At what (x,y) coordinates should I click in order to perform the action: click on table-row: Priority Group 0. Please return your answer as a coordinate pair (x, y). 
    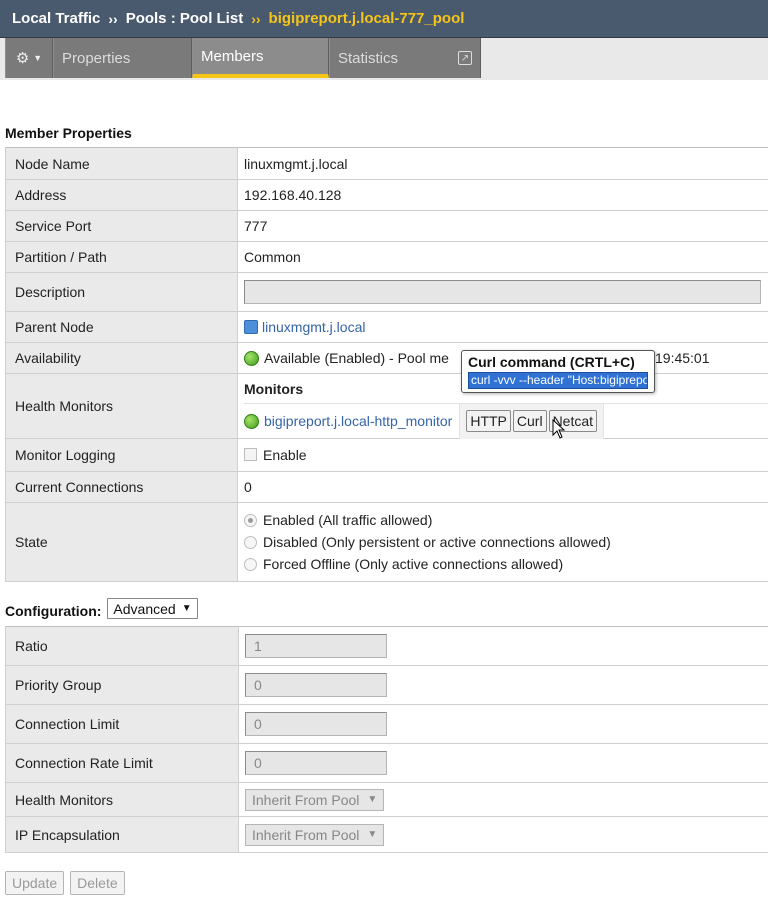
    Looking at the image, I should click on (386, 685).